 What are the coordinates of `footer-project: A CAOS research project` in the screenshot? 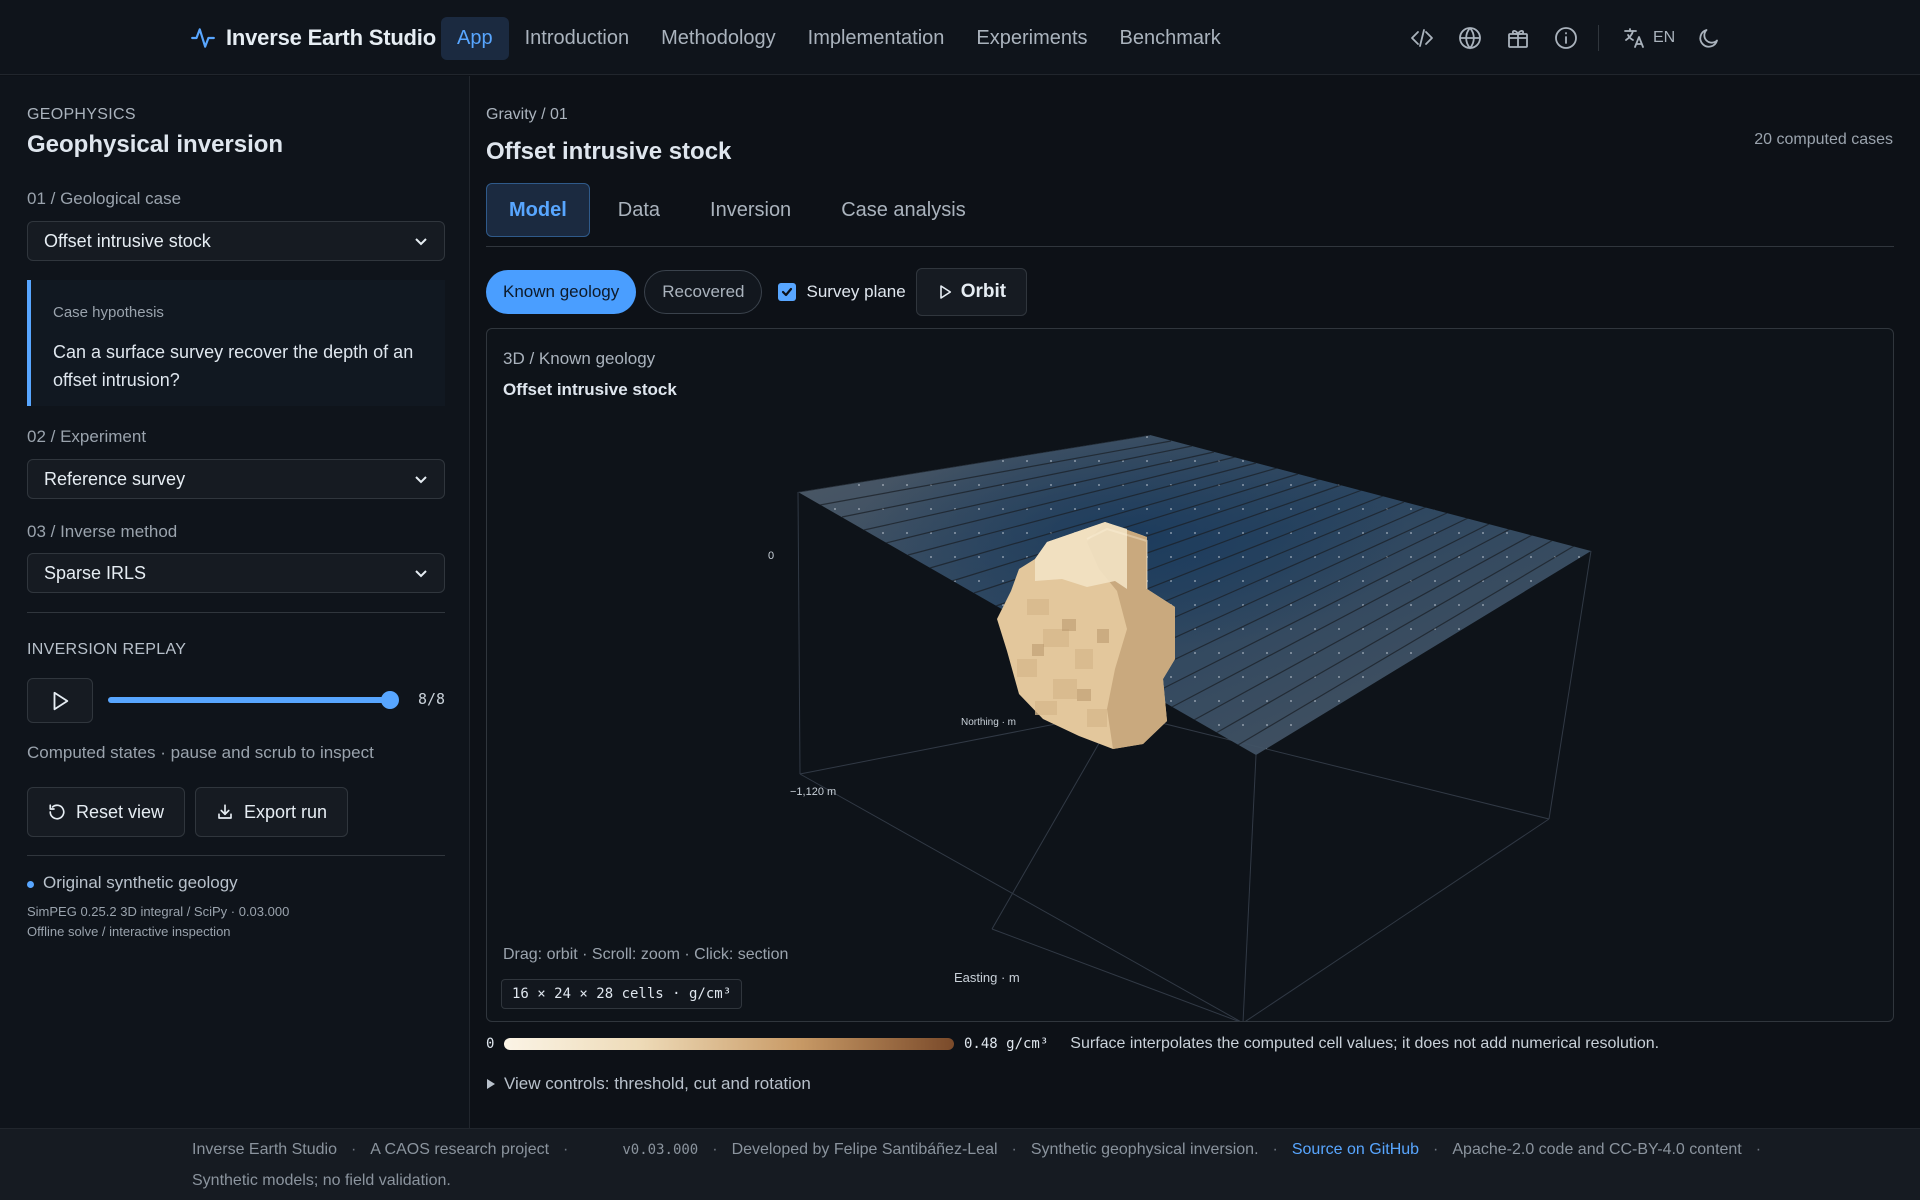 It's located at (460, 1149).